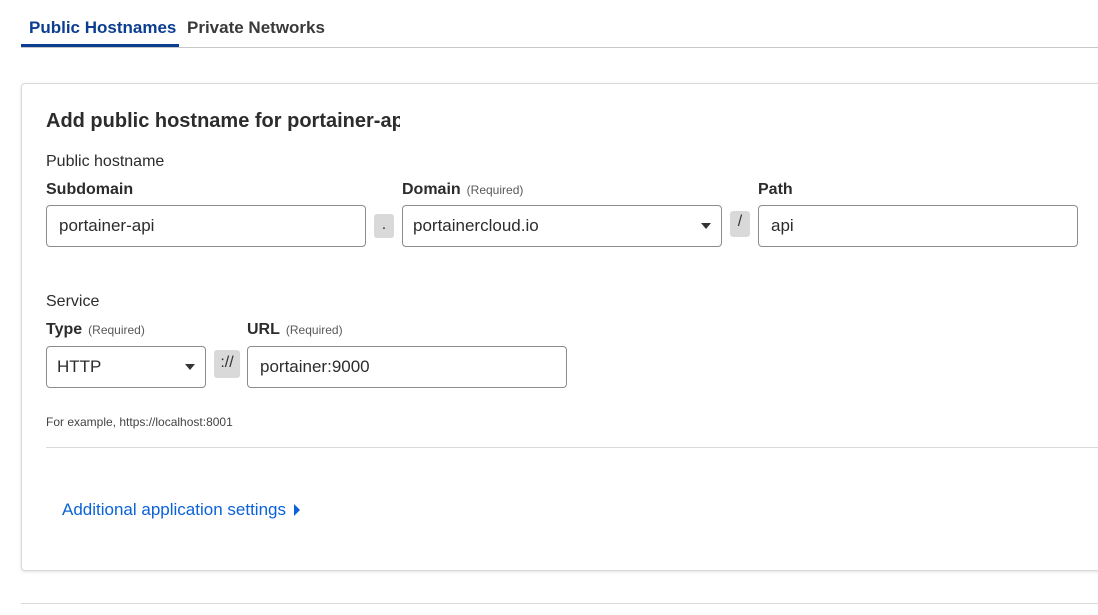  I want to click on path-input, so click(918, 226).